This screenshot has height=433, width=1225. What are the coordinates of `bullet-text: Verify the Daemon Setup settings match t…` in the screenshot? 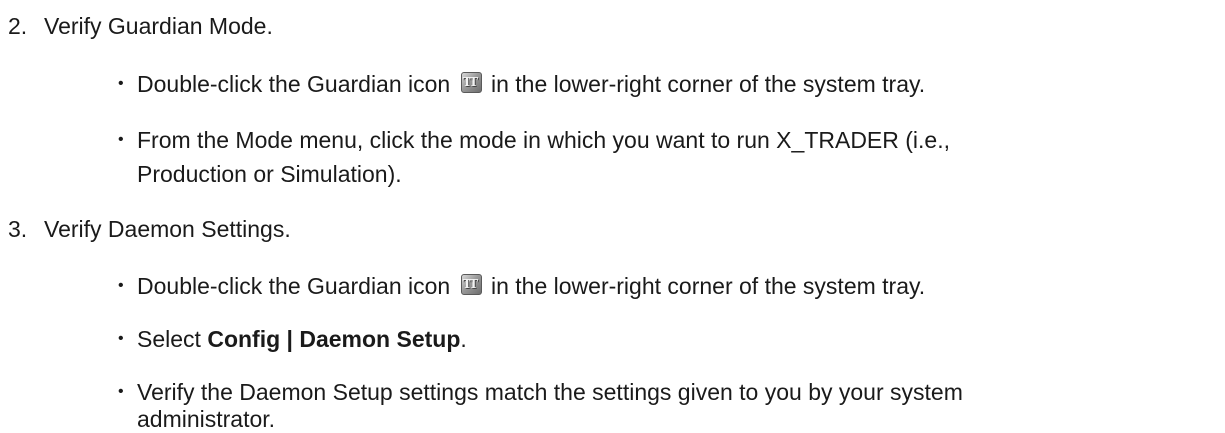 It's located at (550, 392).